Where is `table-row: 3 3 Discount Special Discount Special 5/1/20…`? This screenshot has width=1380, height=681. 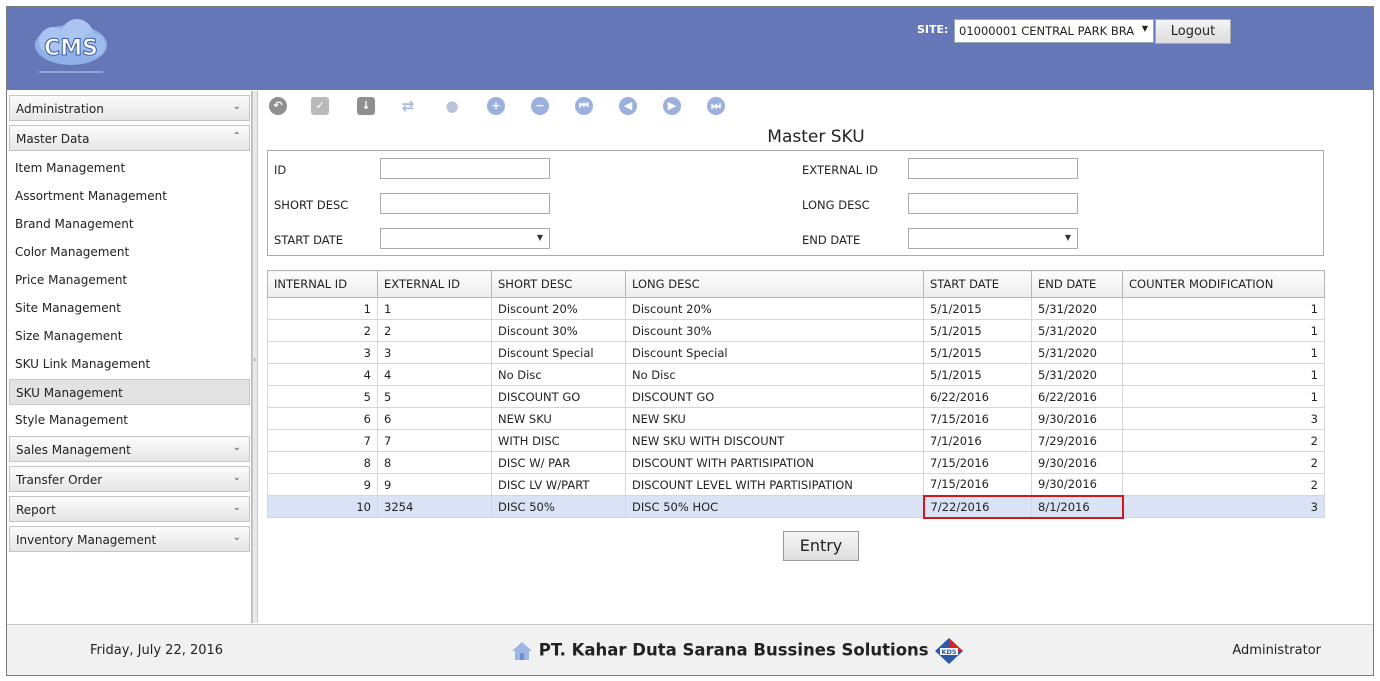 table-row: 3 3 Discount Special Discount Special 5/1/20… is located at coordinates (796, 352).